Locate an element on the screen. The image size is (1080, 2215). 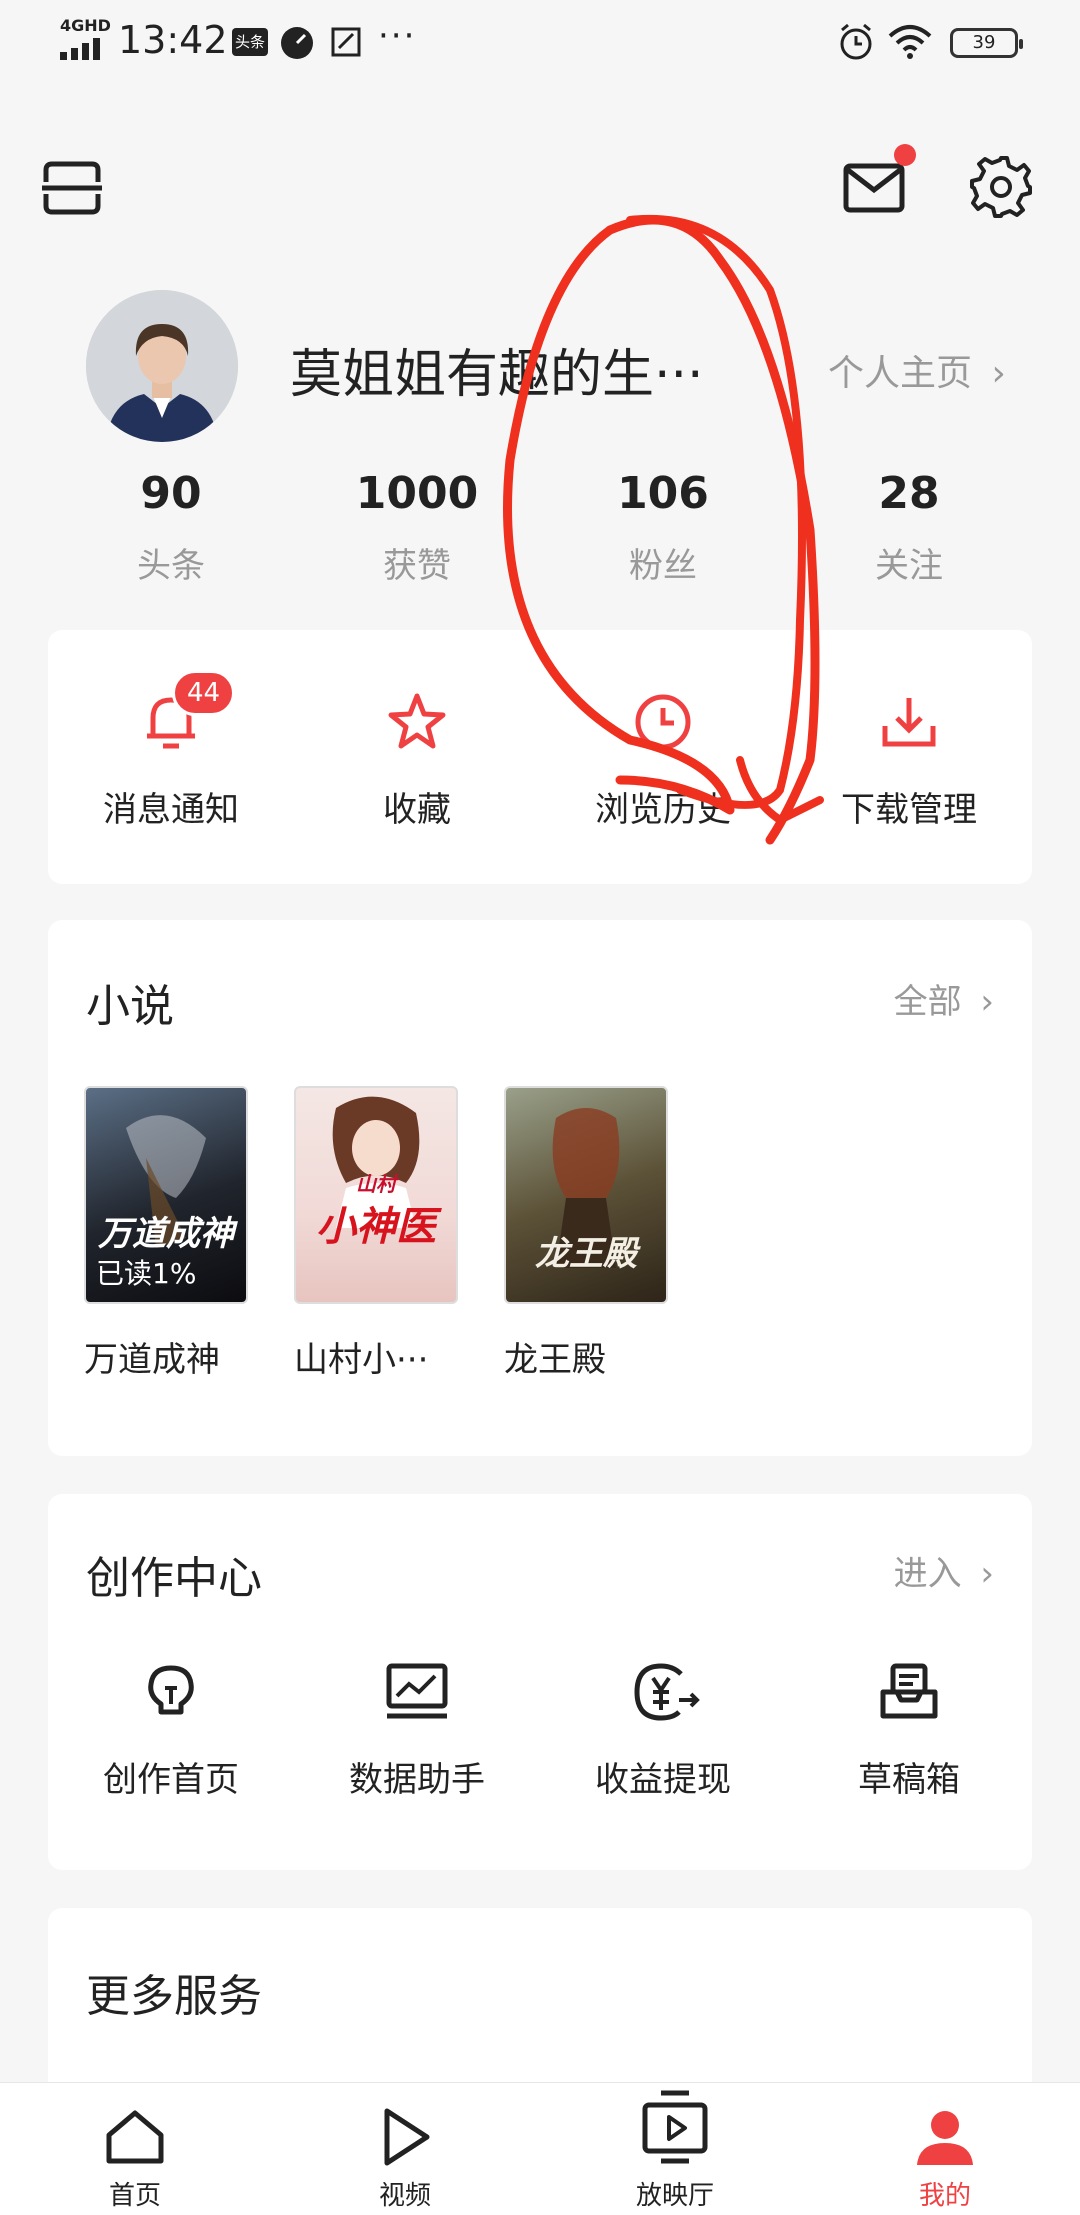
wifi-icon is located at coordinates (910, 42).